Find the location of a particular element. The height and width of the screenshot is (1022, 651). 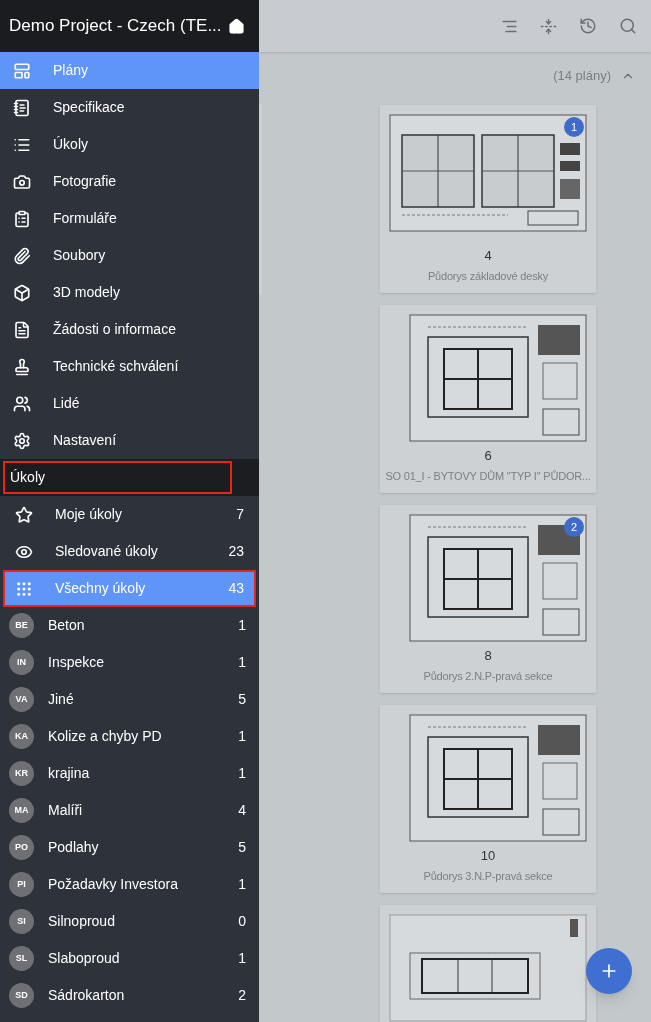

grid-icon is located at coordinates (24, 588).